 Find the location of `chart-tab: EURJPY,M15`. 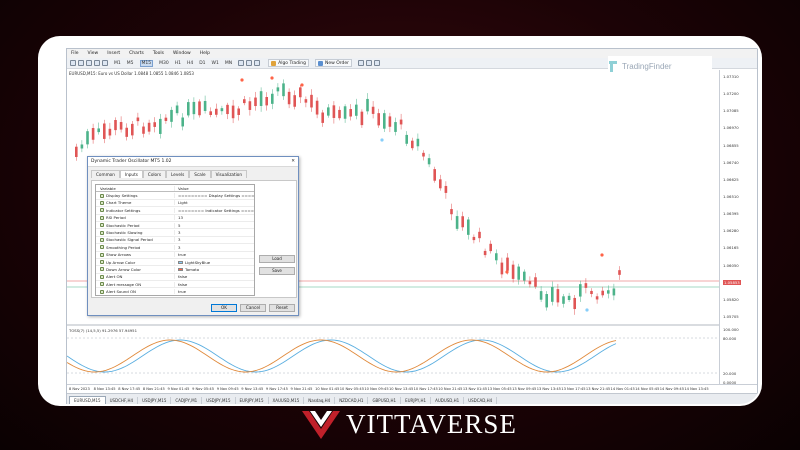

chart-tab: EURJPY,M15 is located at coordinates (252, 400).